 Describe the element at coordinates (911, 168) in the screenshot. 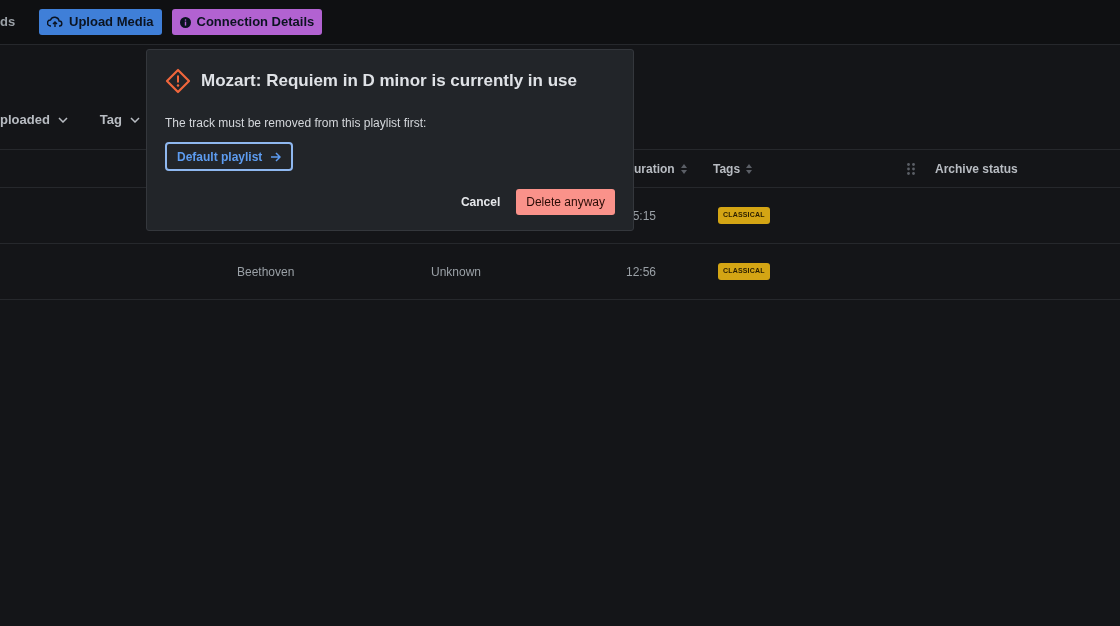

I see `drag-handle-icon` at that location.